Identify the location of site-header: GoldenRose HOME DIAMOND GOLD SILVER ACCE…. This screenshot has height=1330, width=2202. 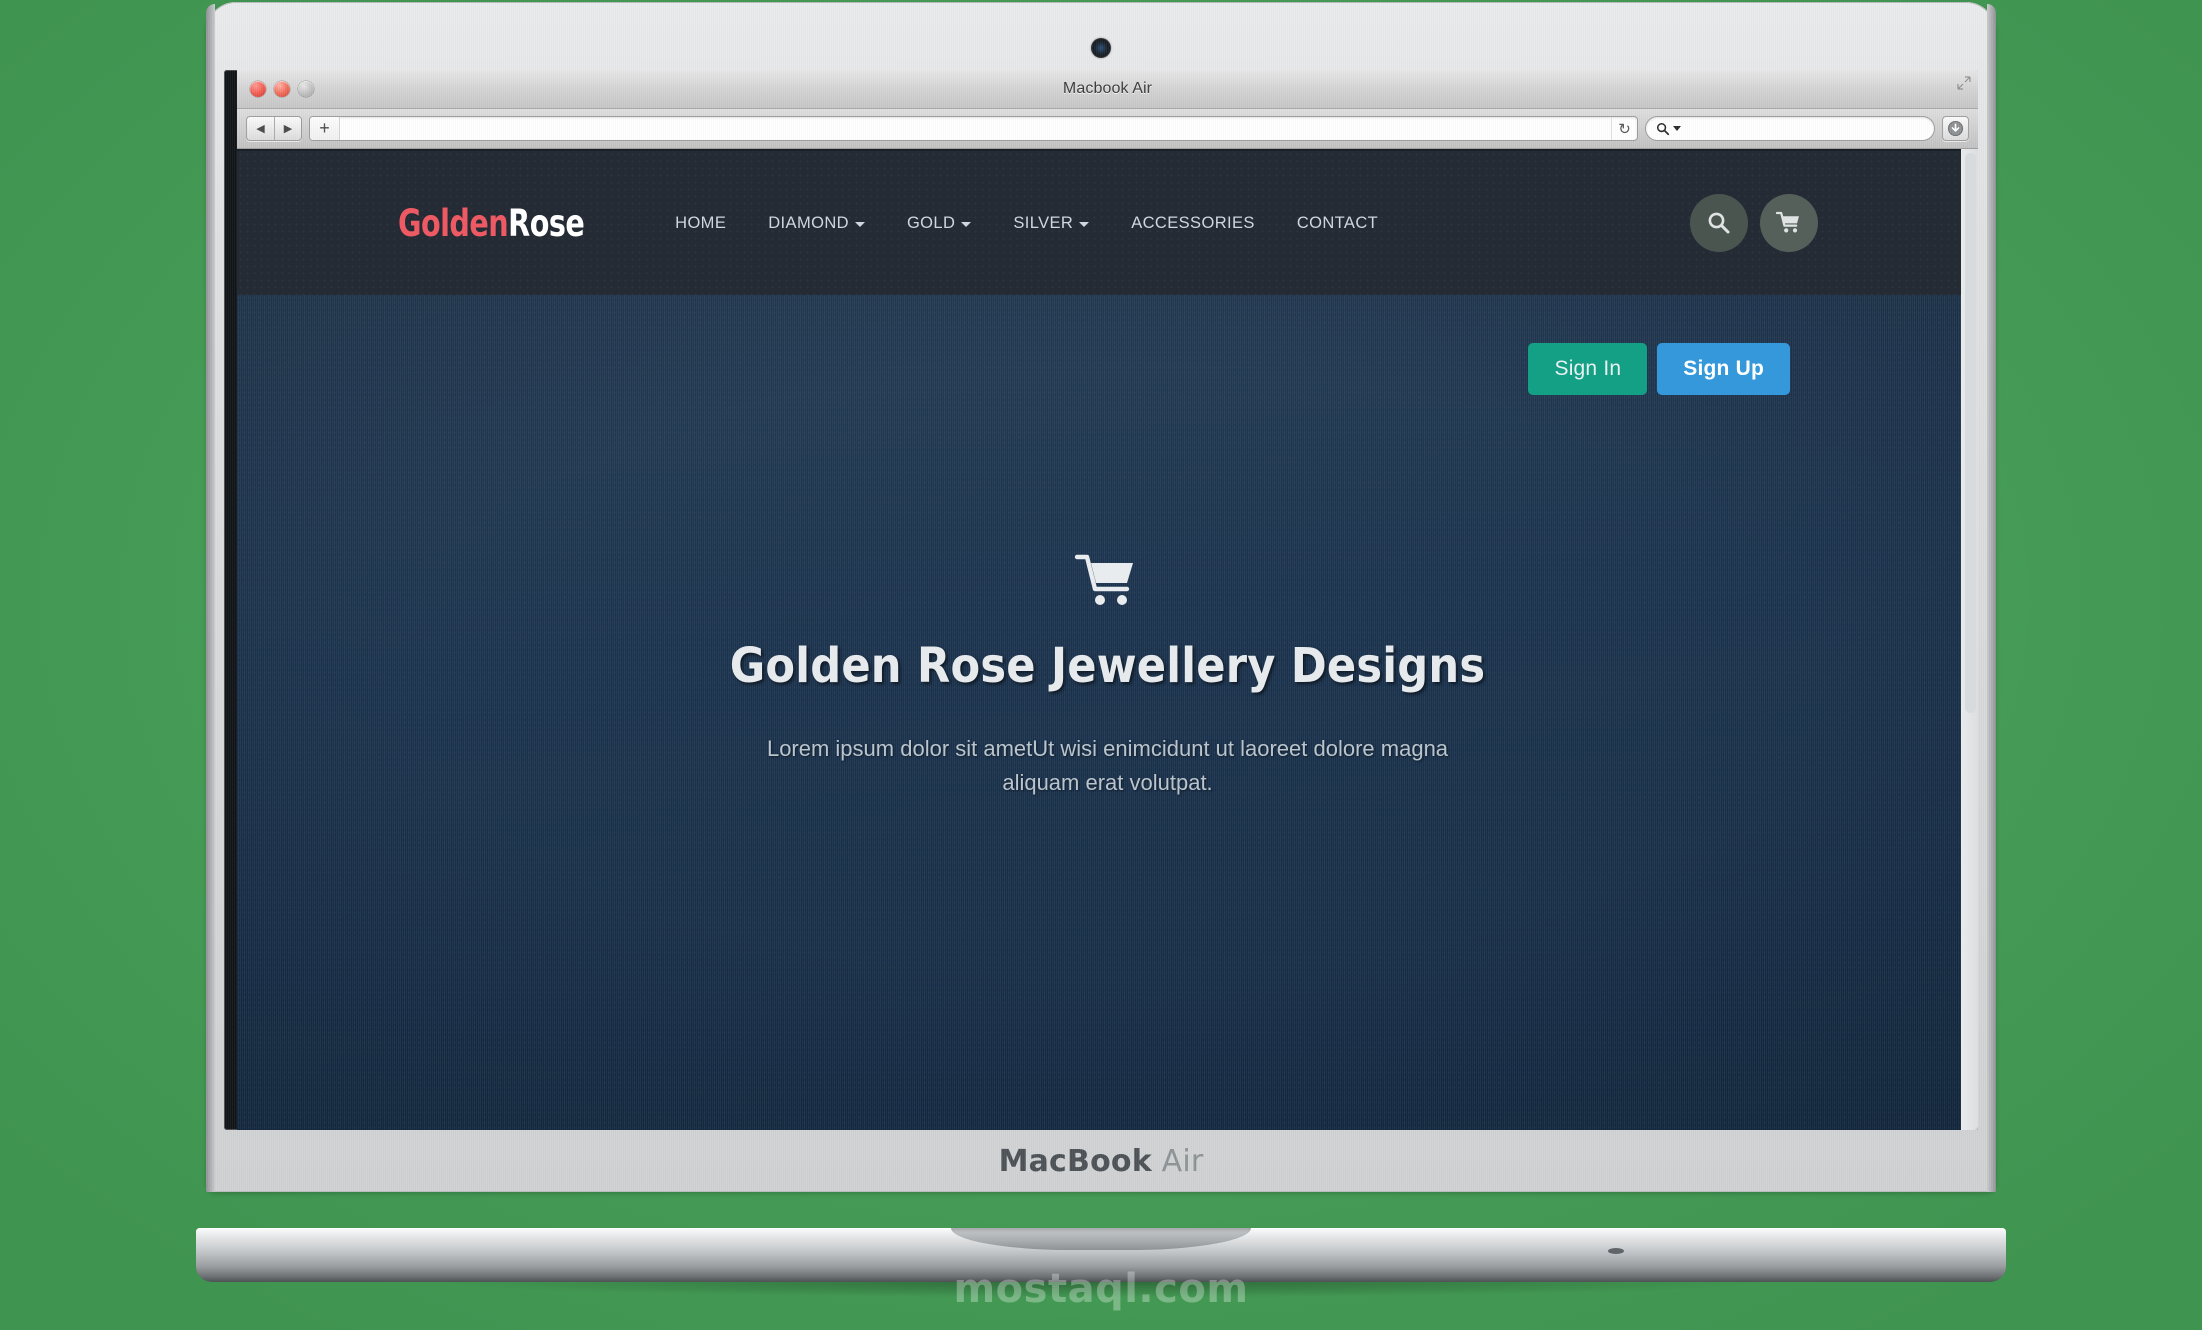
(1107, 222).